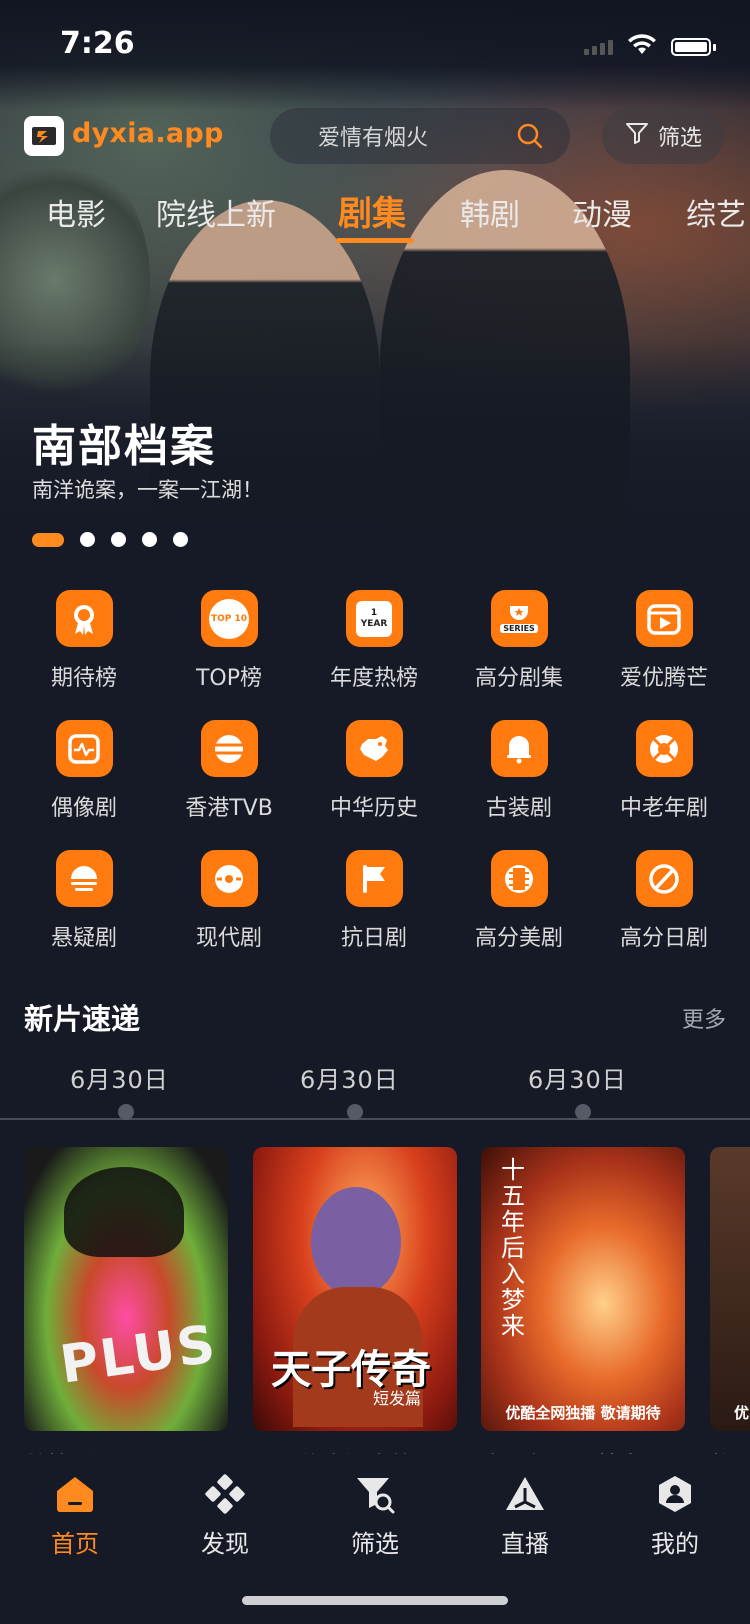 The height and width of the screenshot is (1624, 750). I want to click on profile-icon, so click(675, 1496).